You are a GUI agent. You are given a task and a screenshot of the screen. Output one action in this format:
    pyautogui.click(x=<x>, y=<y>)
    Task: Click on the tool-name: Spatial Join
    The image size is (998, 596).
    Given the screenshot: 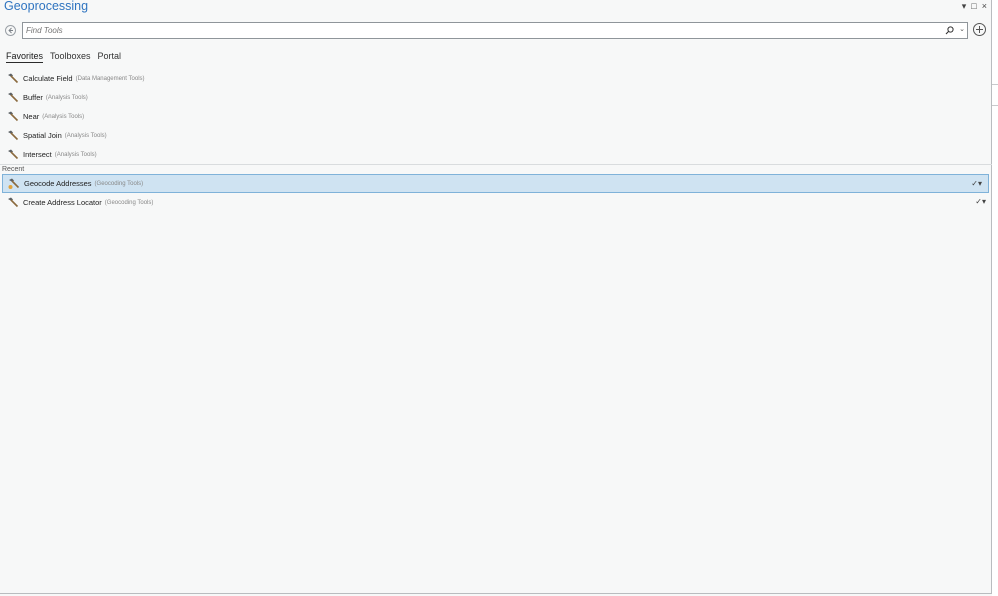 What is the action you would take?
    pyautogui.click(x=42, y=135)
    